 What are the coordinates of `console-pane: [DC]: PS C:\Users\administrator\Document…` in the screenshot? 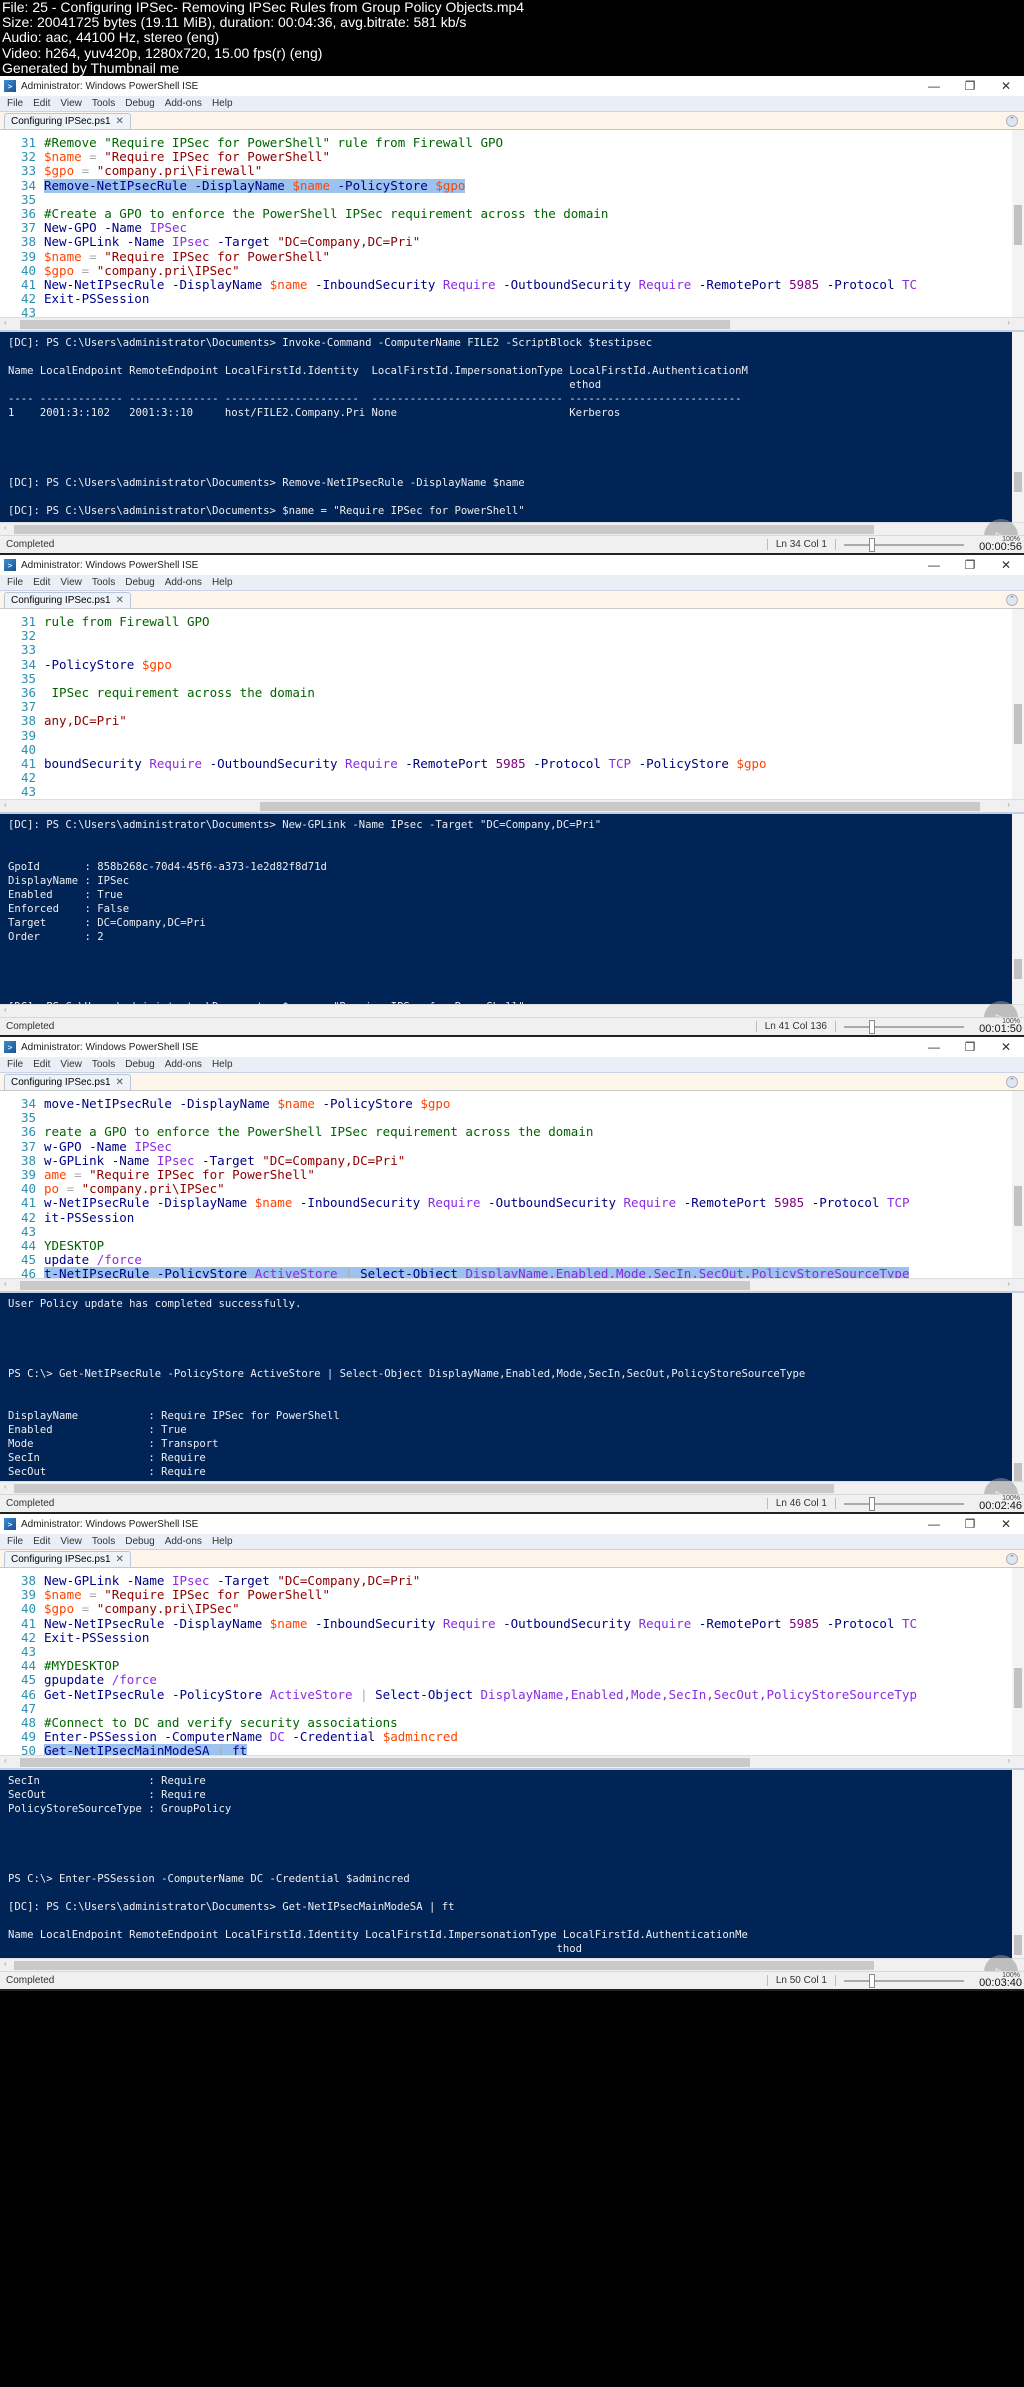 It's located at (512, 908).